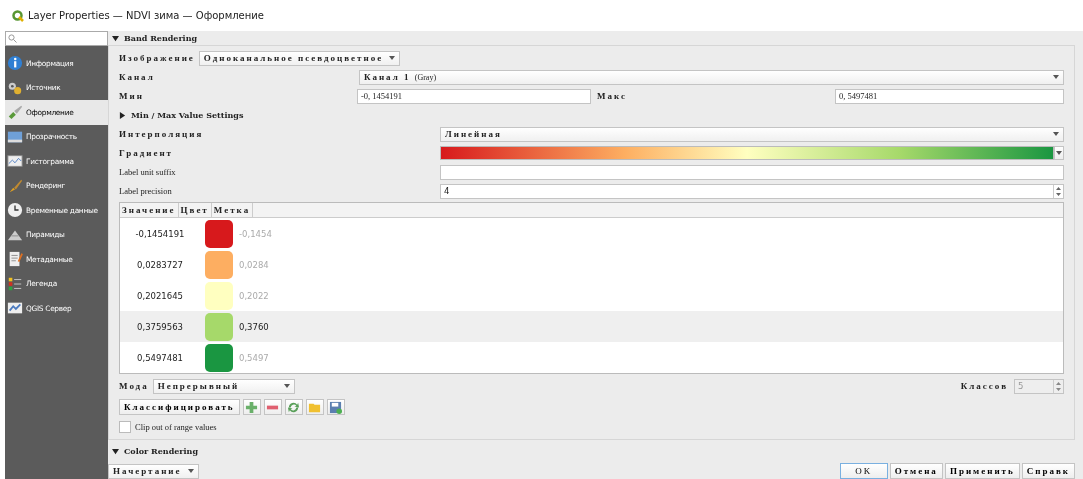  What do you see at coordinates (752, 172) in the screenshot?
I see `unit-suffix-field` at bounding box center [752, 172].